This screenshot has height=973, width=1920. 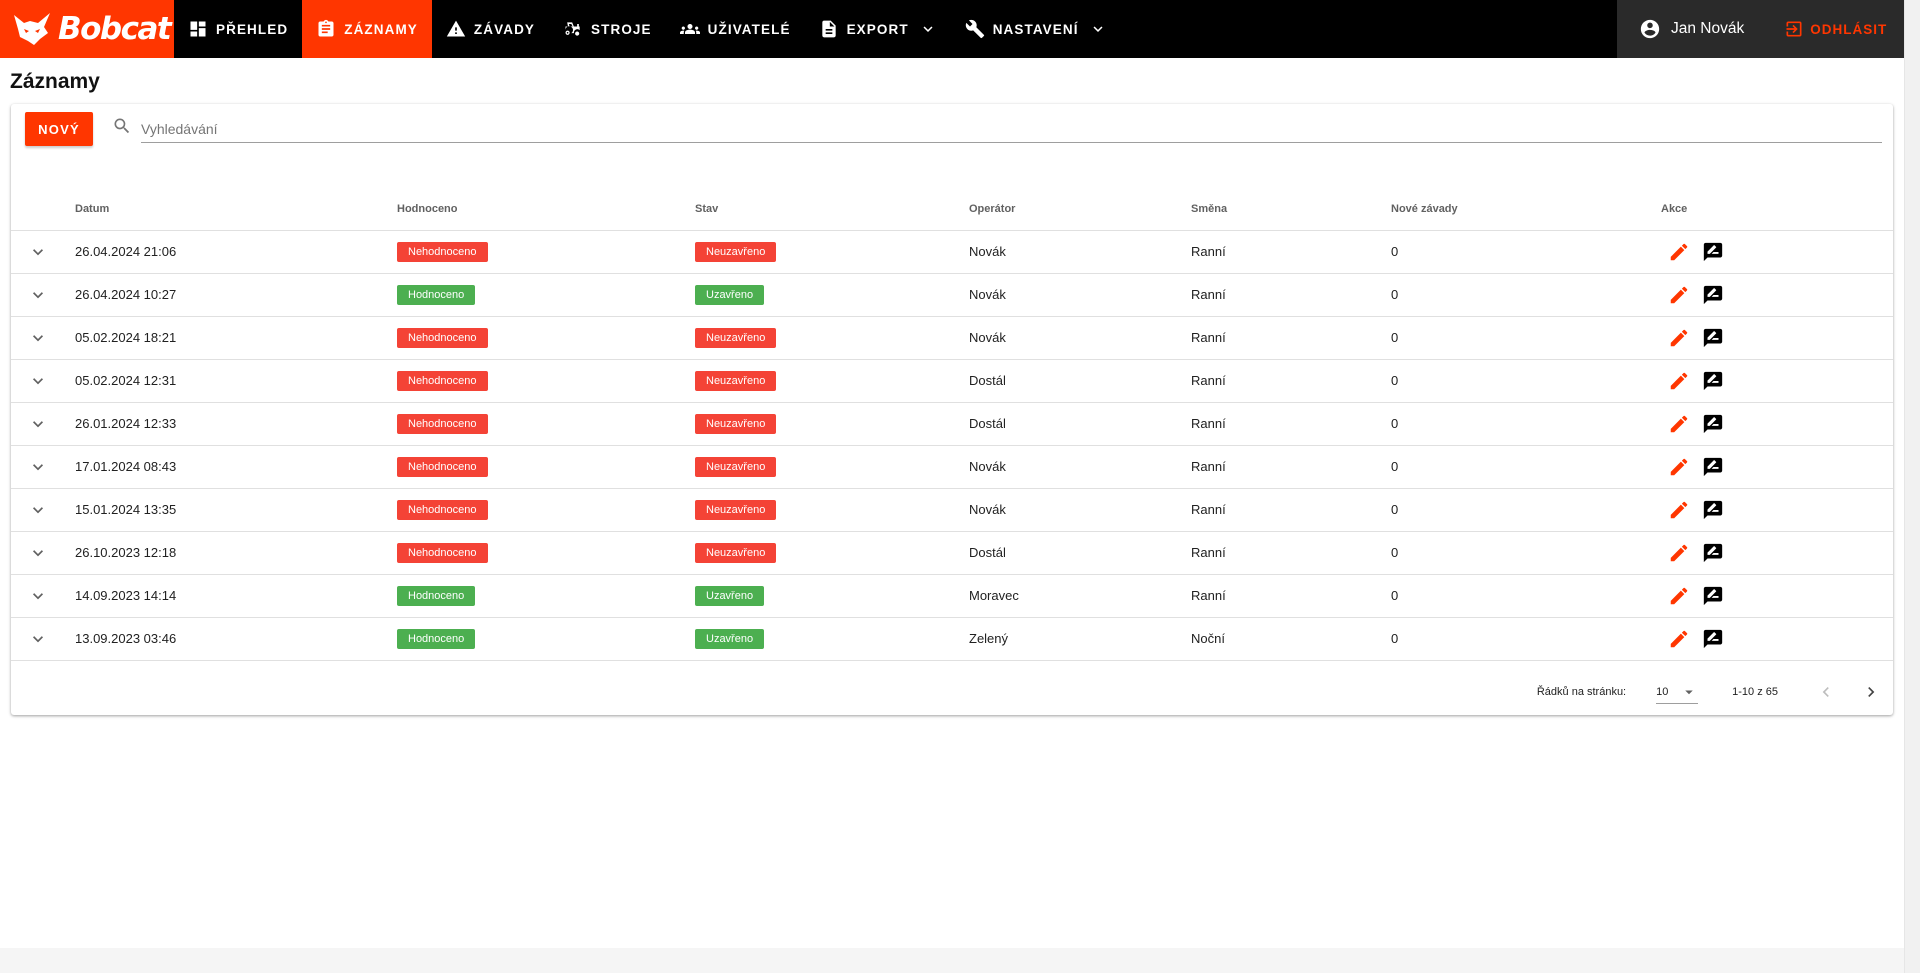 I want to click on user-menu: Jan Novák, so click(x=1680, y=29).